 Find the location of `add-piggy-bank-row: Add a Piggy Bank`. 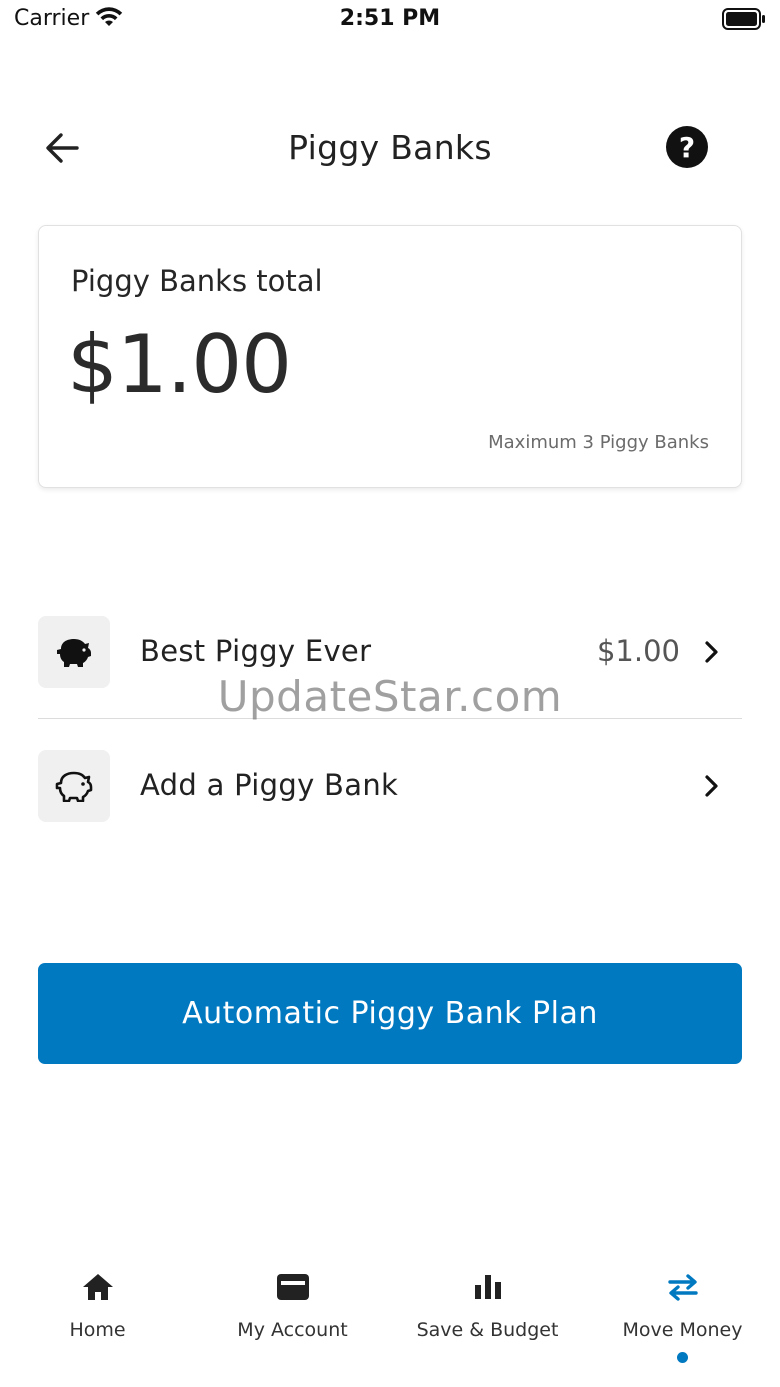

add-piggy-bank-row: Add a Piggy Bank is located at coordinates (390, 786).